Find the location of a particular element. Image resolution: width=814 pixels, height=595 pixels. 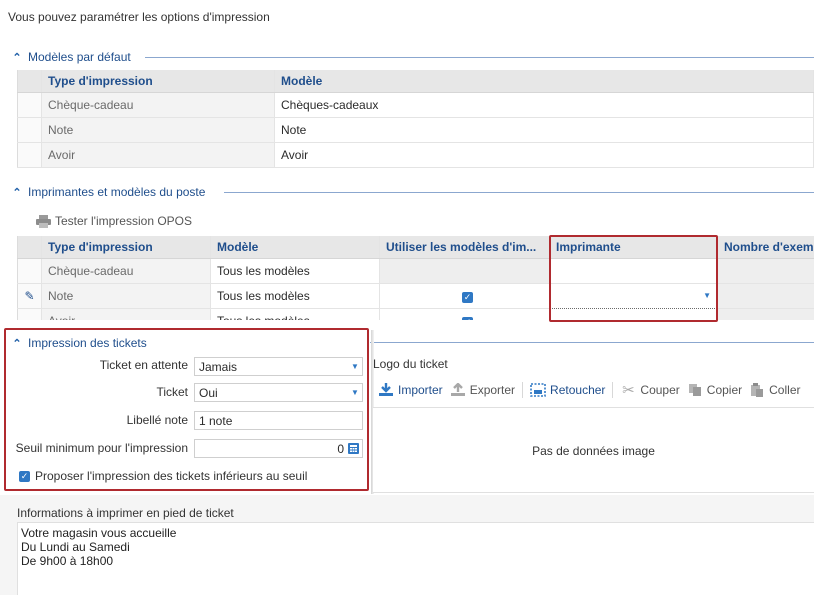

copy-button: Copier is located at coordinates (714, 390).